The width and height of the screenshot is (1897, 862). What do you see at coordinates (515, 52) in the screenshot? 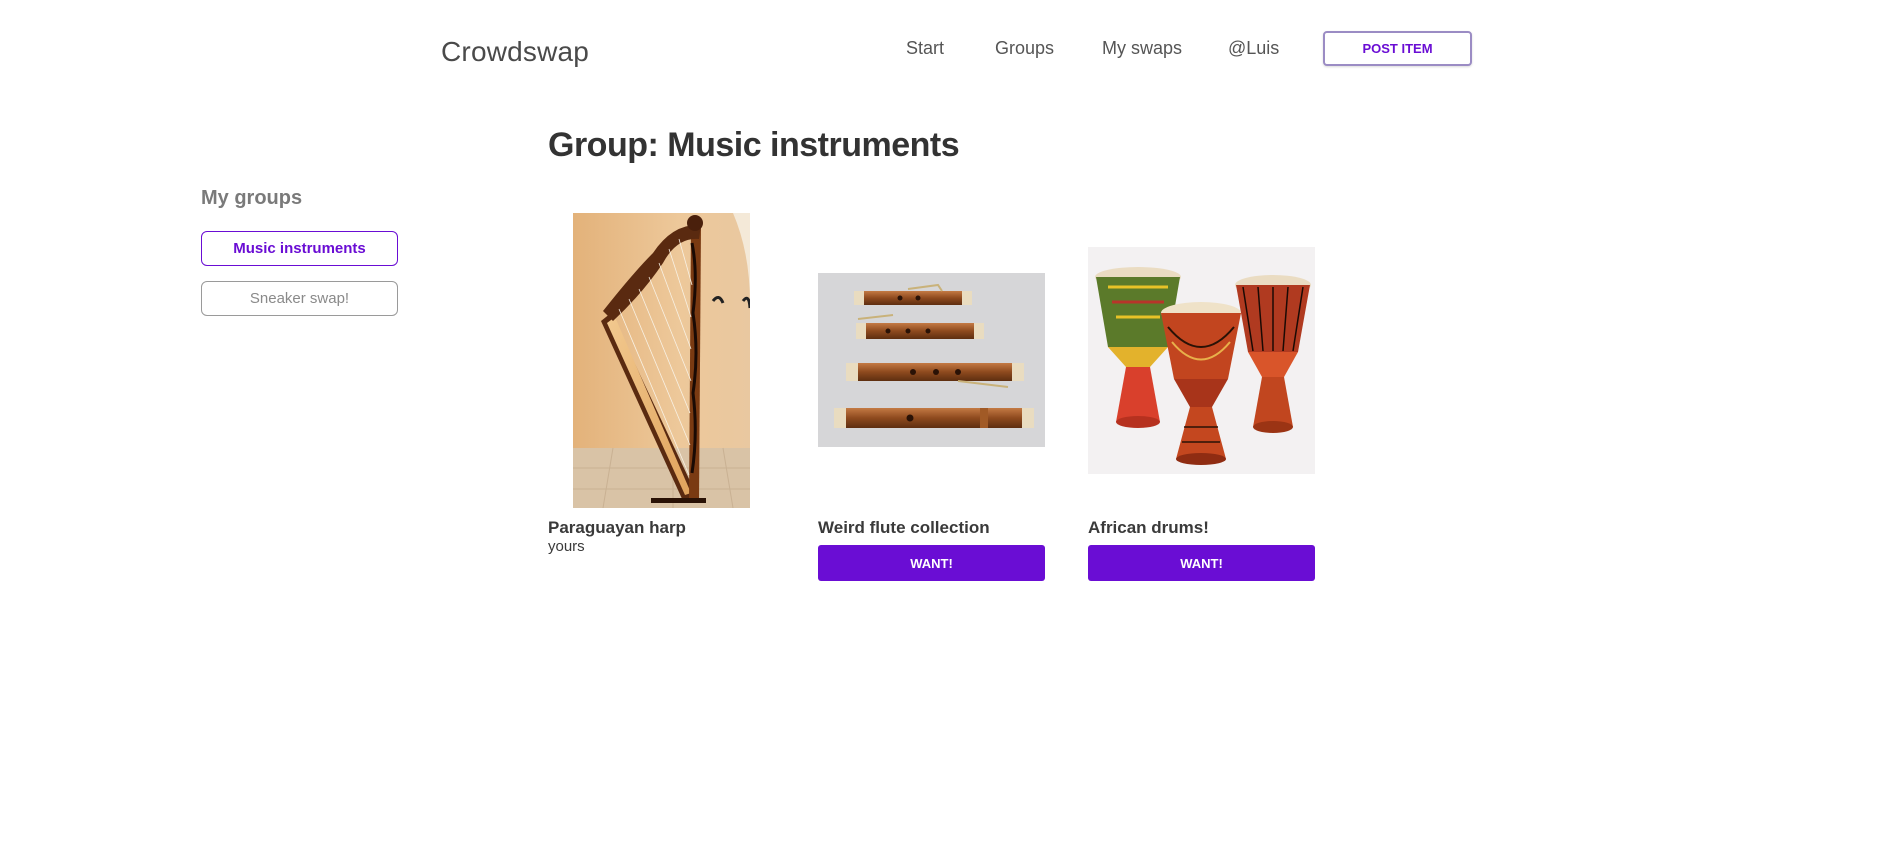
I see `app-logo: Crowdswap` at bounding box center [515, 52].